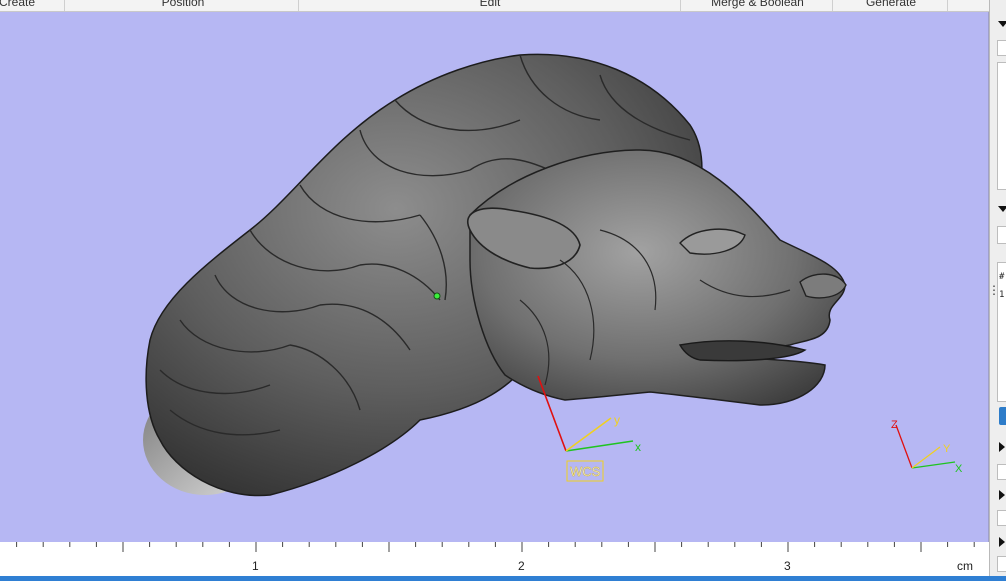  Describe the element at coordinates (787, 566) in the screenshot. I see `ruler-label-3: 3` at that location.